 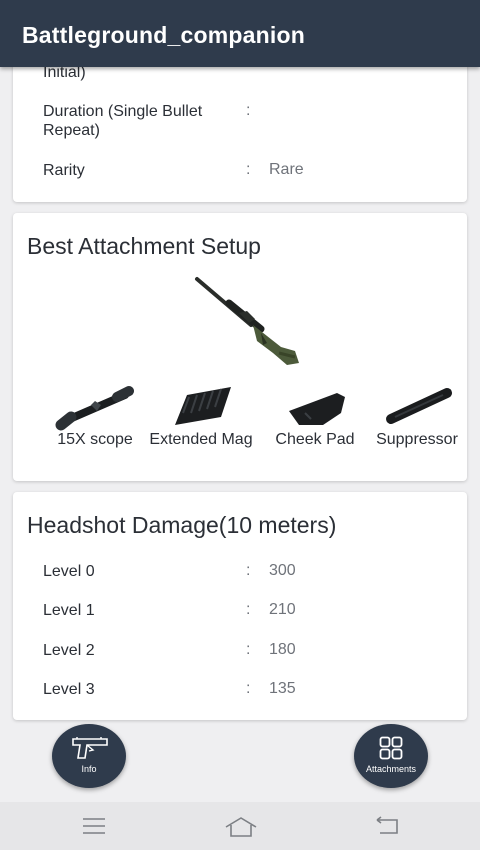 I want to click on attachment-label: 15X scope, so click(x=95, y=439).